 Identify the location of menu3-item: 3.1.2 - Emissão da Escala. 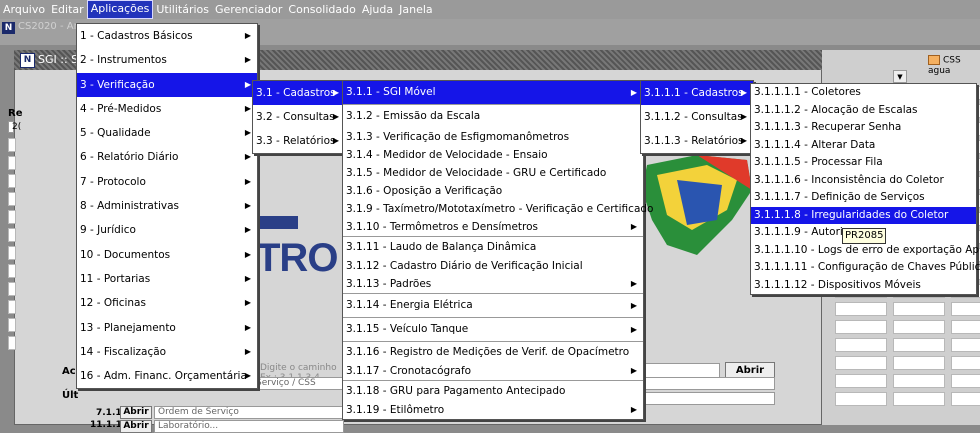
(493, 116).